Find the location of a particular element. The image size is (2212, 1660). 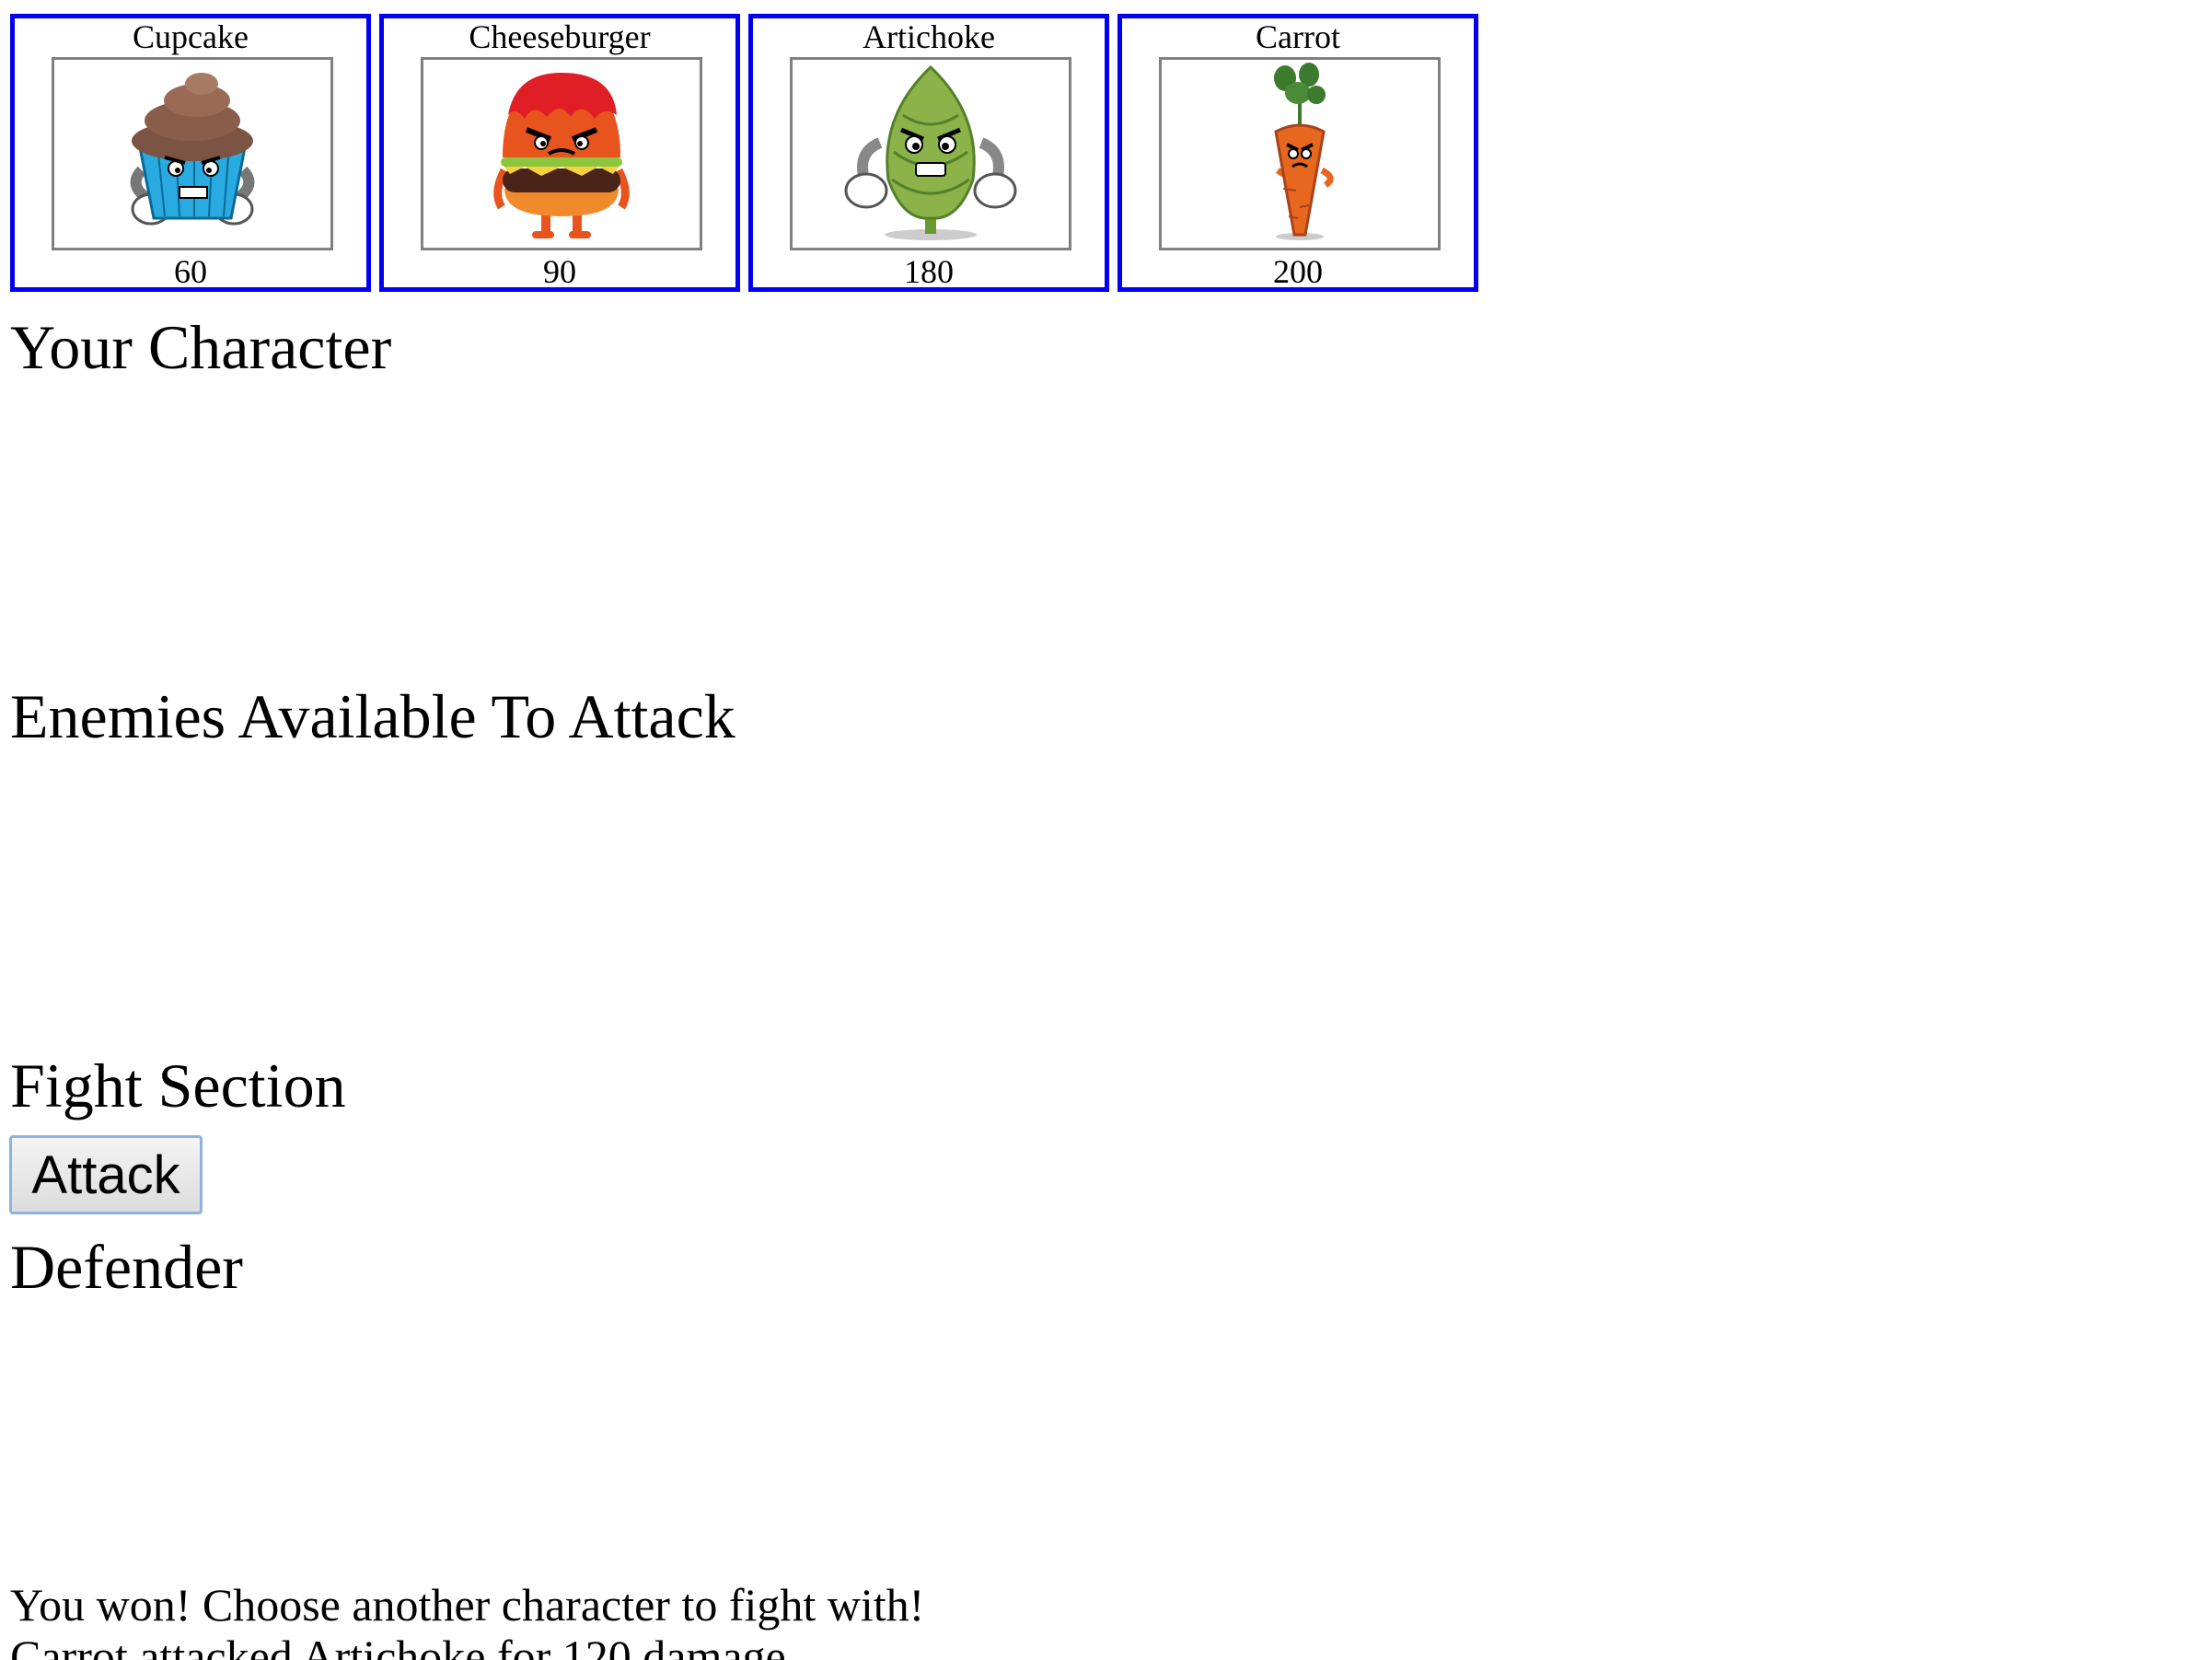

defender-area is located at coordinates (746, 1436).